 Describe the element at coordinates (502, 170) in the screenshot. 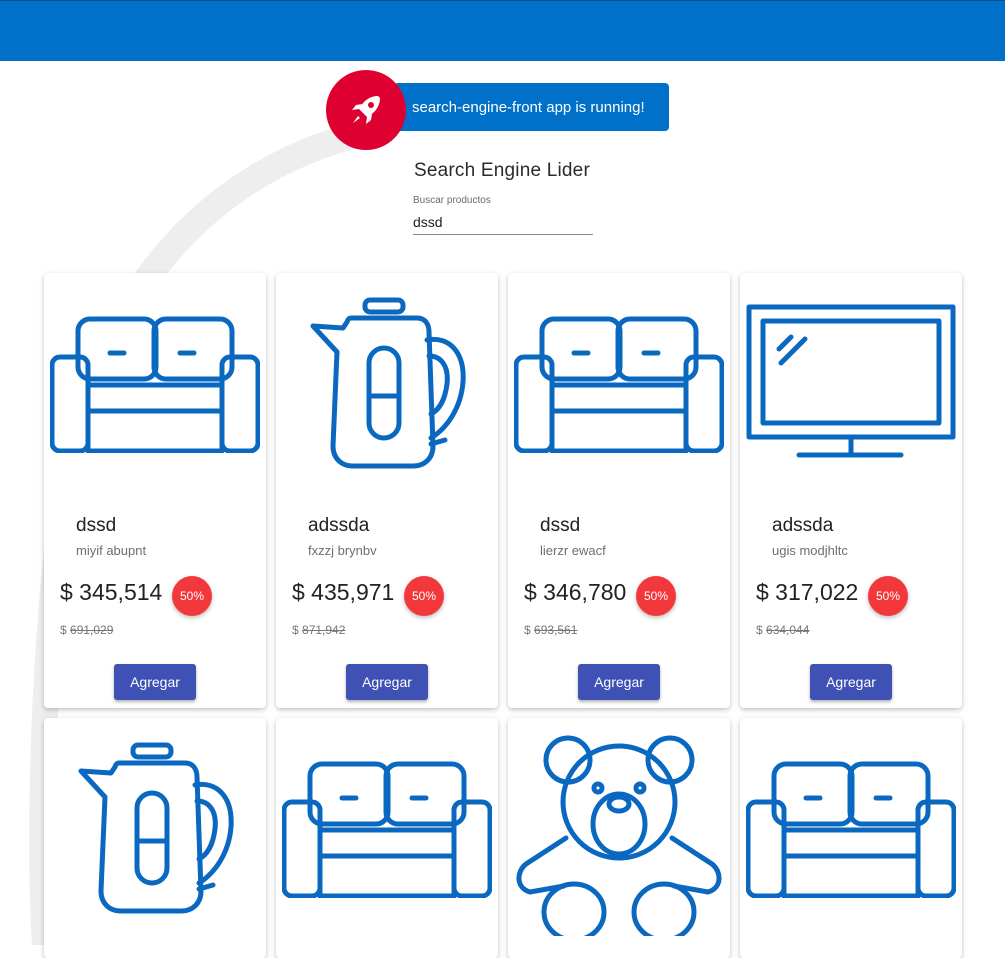

I see `page-title: Search Engine Lider` at that location.